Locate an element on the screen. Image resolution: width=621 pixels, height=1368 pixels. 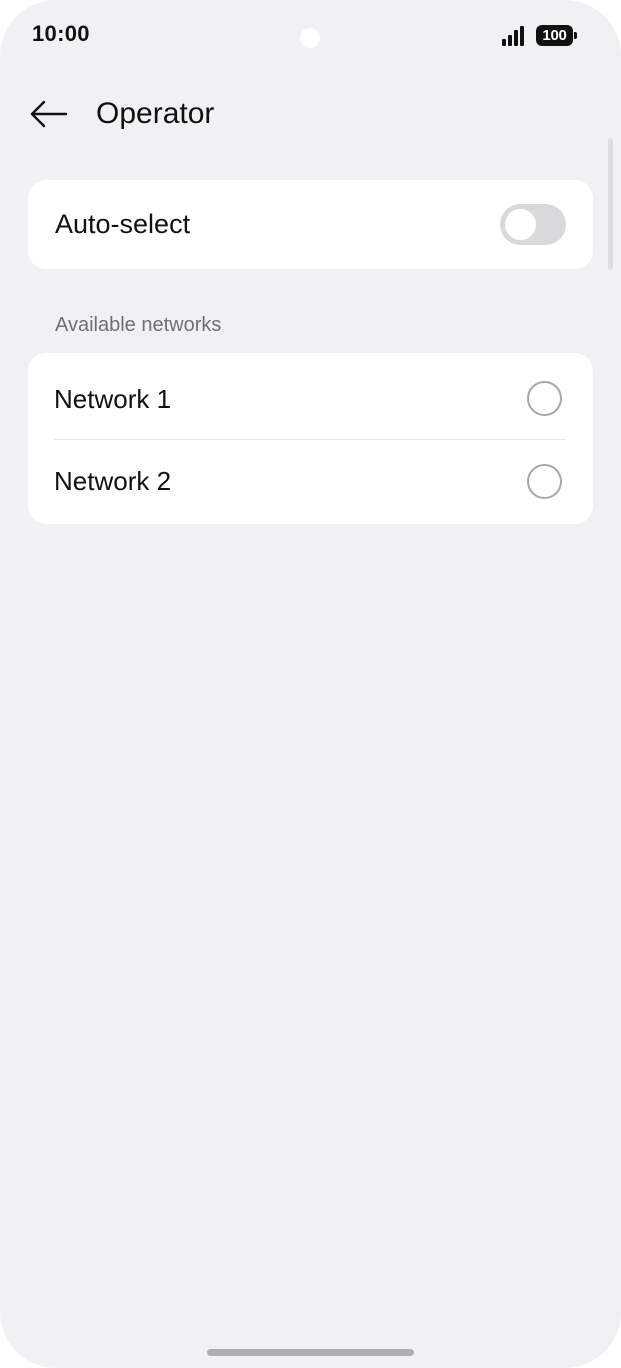
status-time: 10:00 is located at coordinates (61, 33).